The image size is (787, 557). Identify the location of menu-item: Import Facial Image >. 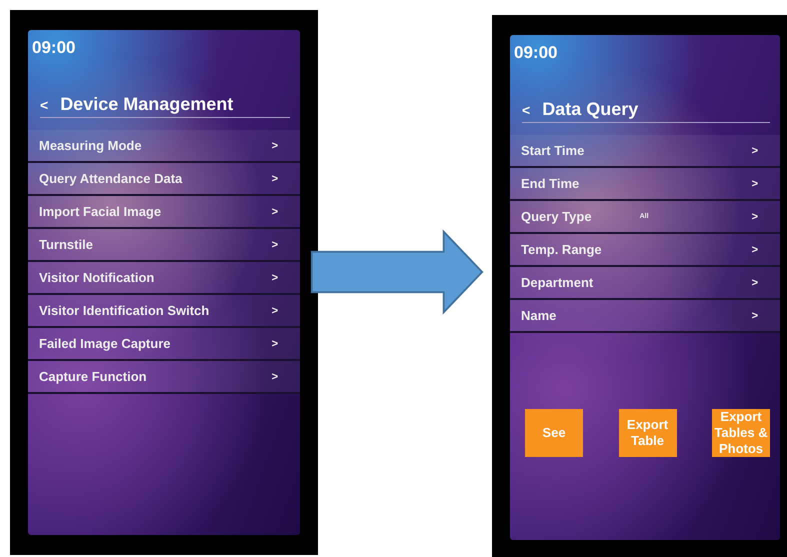
(164, 212).